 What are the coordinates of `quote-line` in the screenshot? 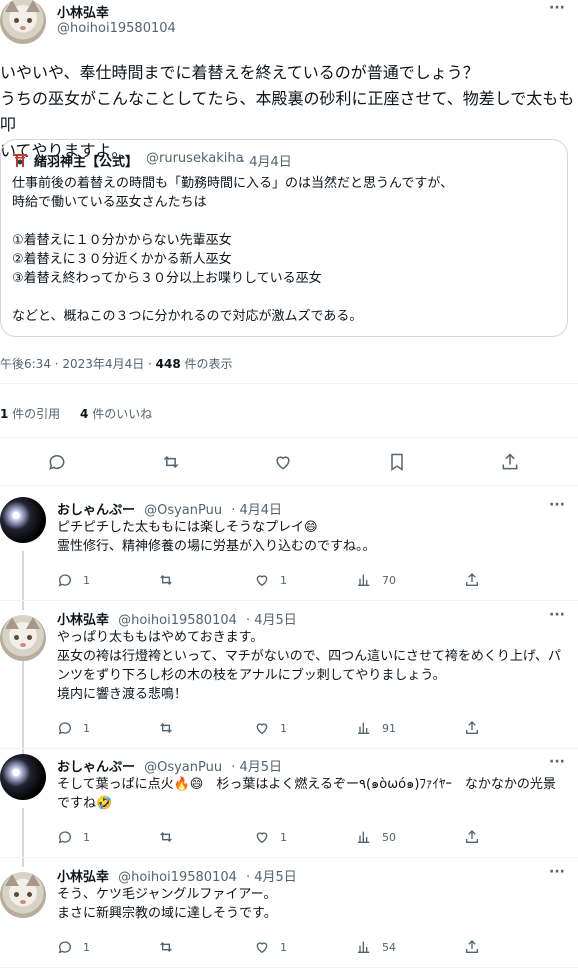 It's located at (284, 221).